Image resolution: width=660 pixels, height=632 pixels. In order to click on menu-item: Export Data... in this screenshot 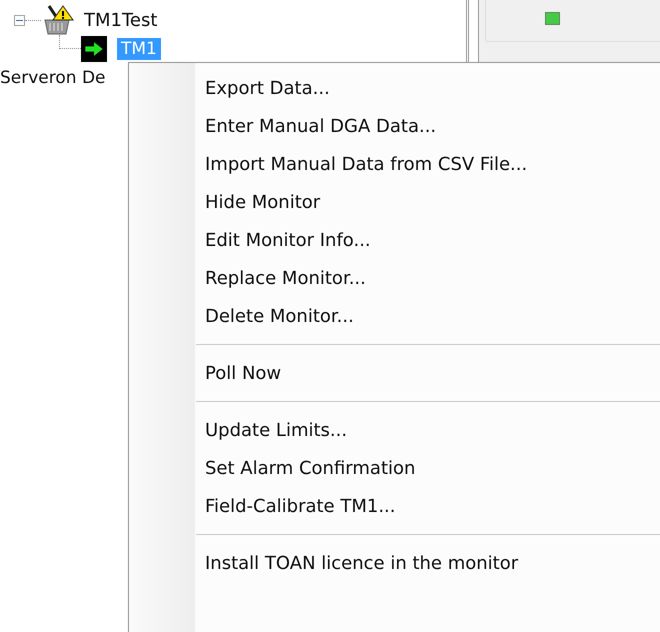, I will do `click(394, 88)`.